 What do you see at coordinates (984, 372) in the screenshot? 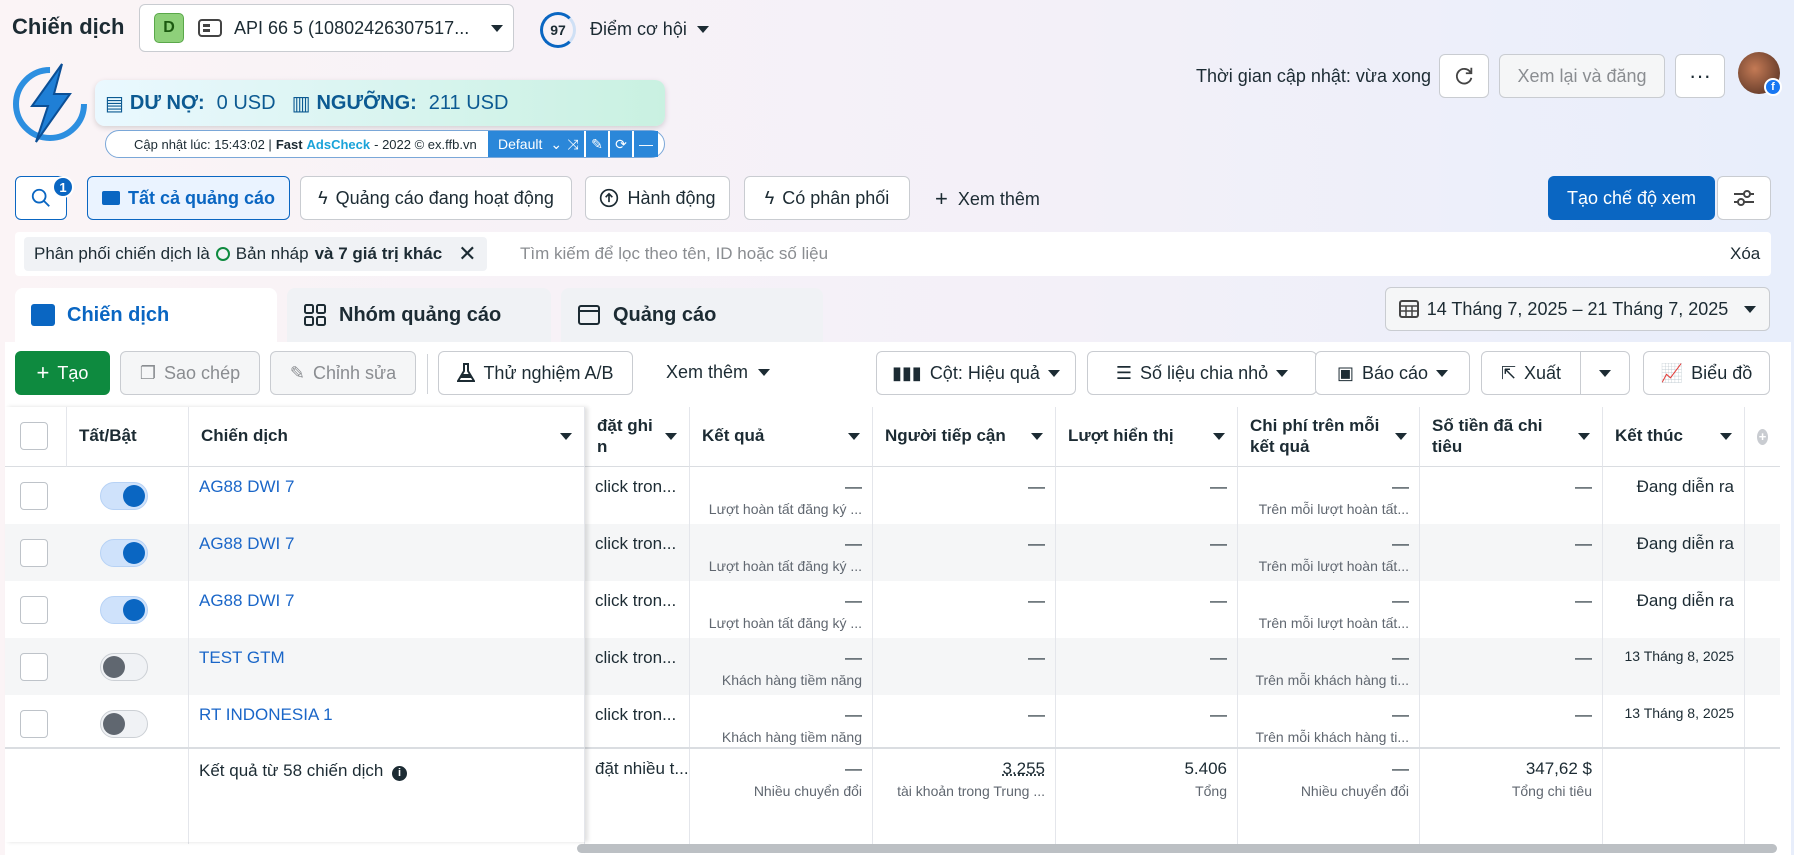
I see `columns-label: Cột: Hiệu quả` at bounding box center [984, 372].